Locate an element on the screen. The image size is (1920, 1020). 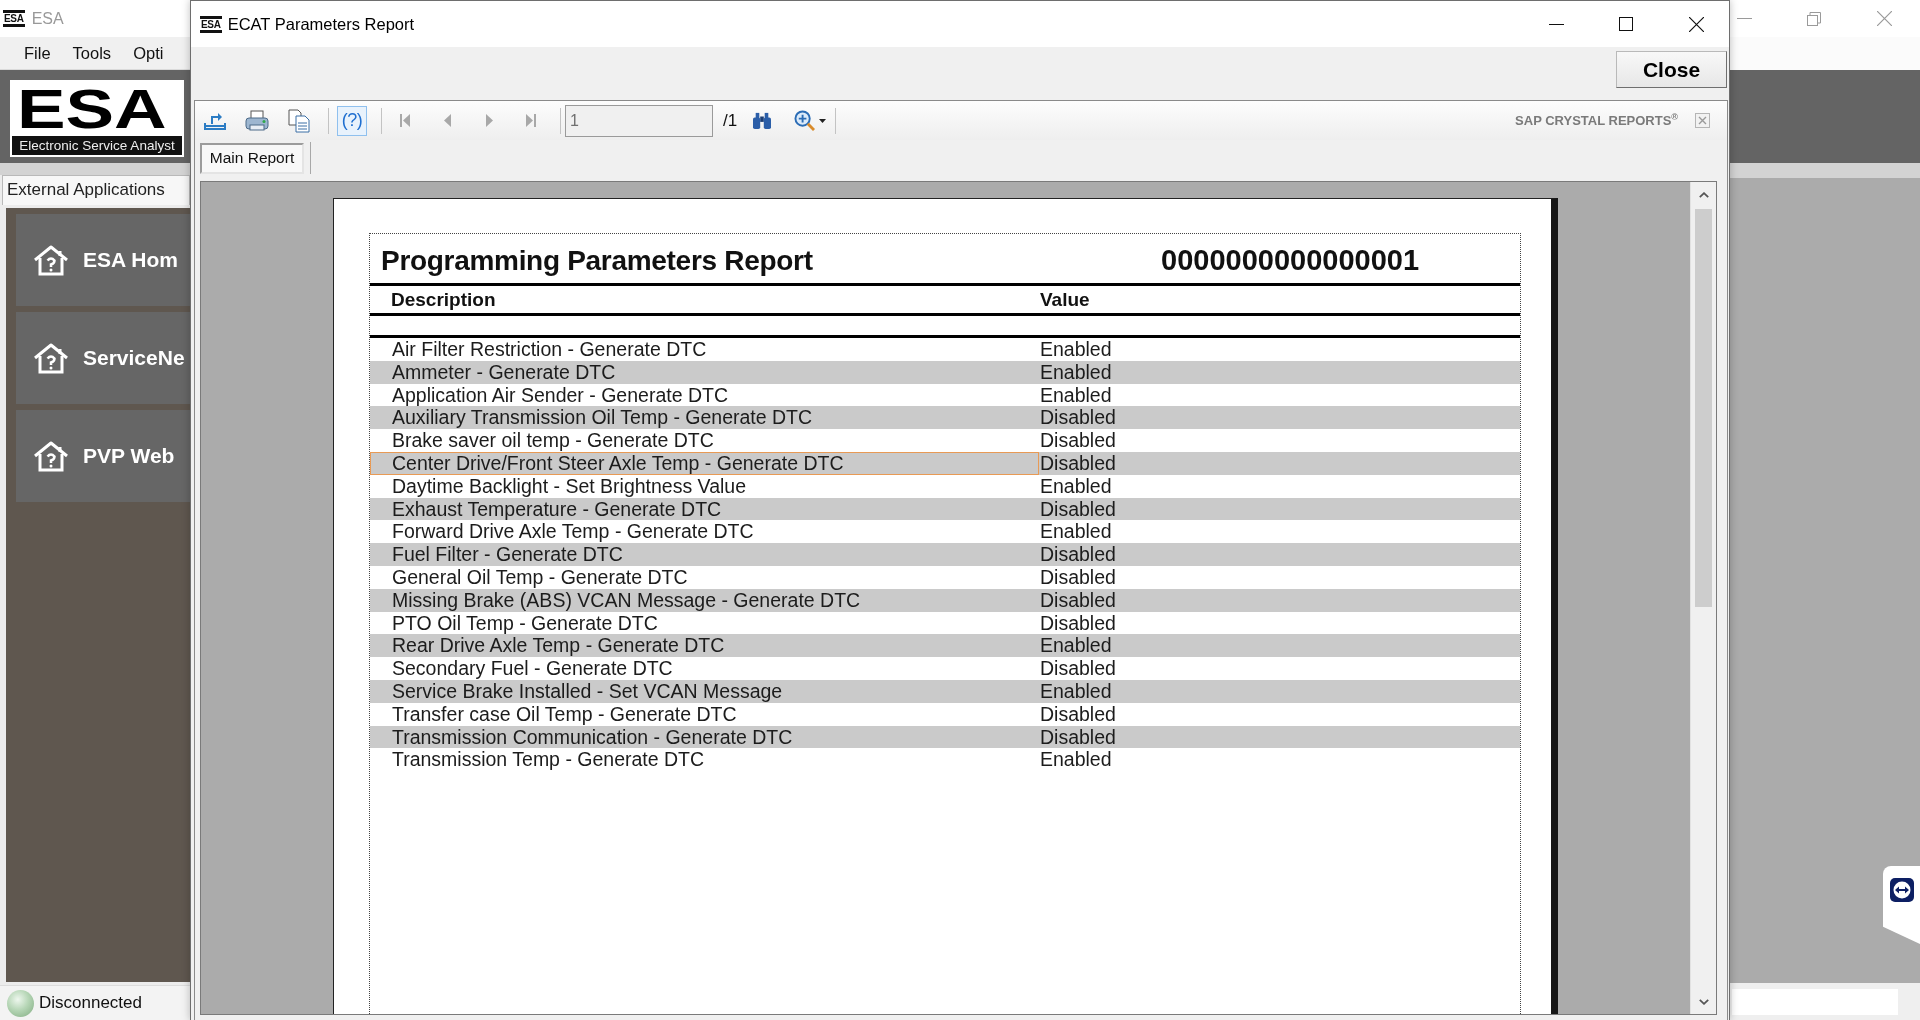
maximize-icon is located at coordinates (1626, 24).